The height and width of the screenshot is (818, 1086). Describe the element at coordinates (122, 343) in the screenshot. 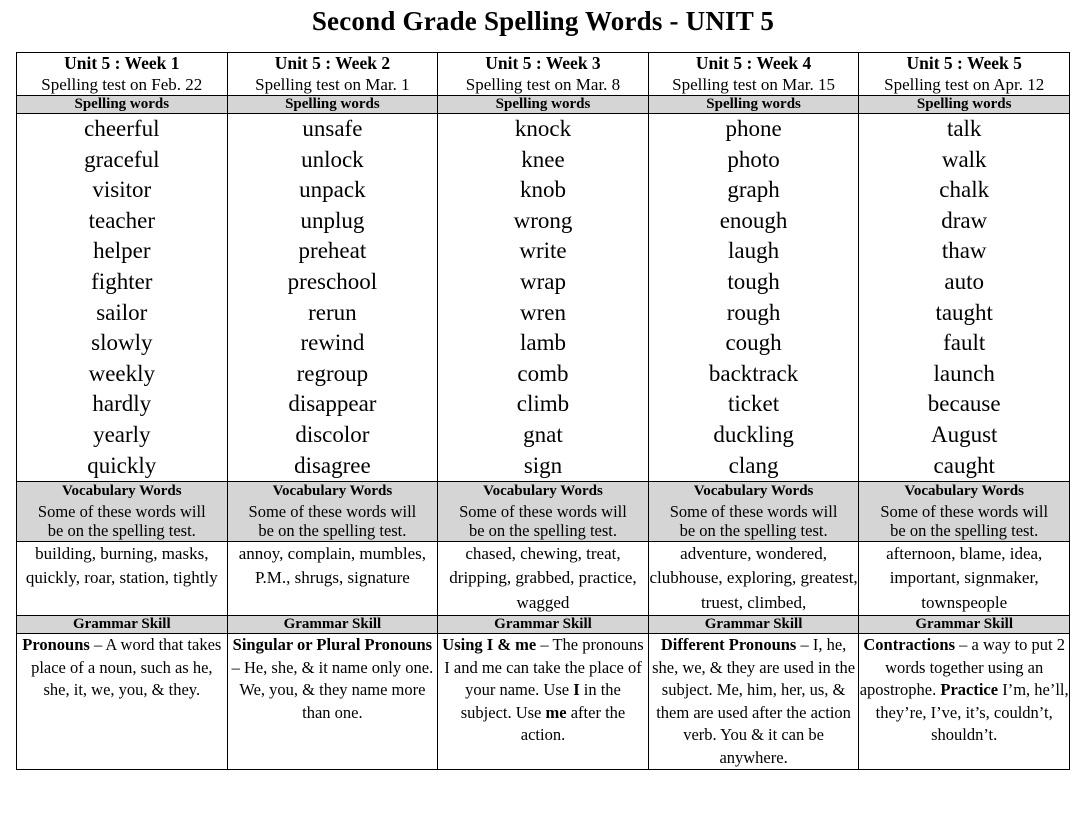

I see `spelling-word: slowly` at that location.